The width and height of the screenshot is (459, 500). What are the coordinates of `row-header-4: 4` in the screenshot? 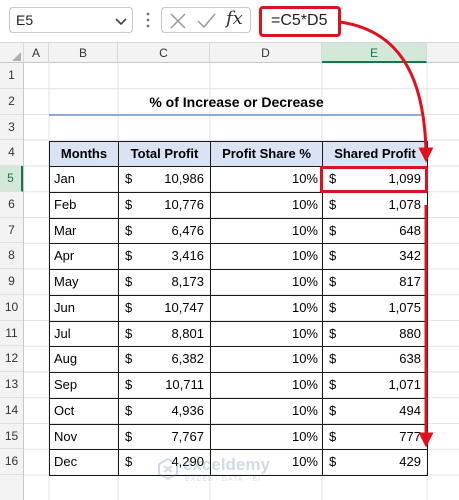 It's located at (11, 153).